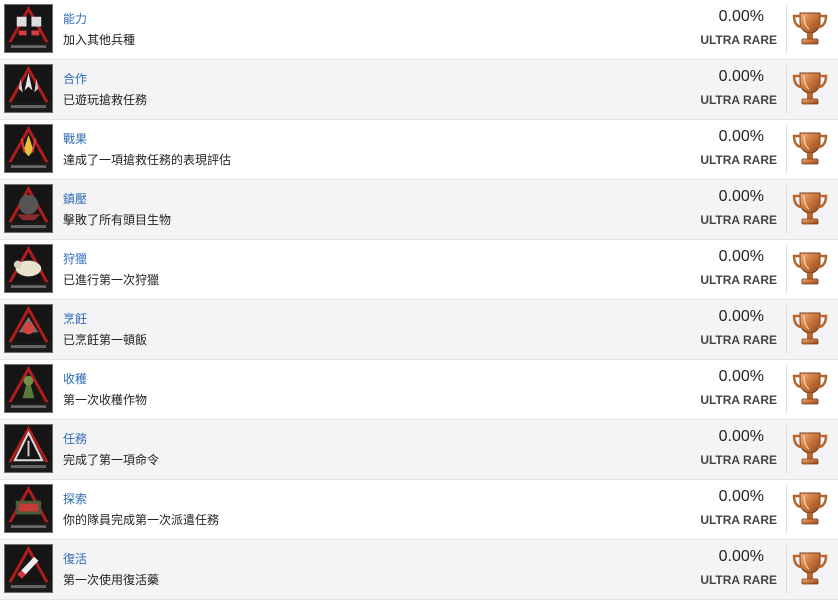 This screenshot has height=600, width=838. What do you see at coordinates (419, 510) in the screenshot?
I see `achievement-row: 探索 你的隊員完成第一次派遣任務 0.00% ULTRA RARE` at bounding box center [419, 510].